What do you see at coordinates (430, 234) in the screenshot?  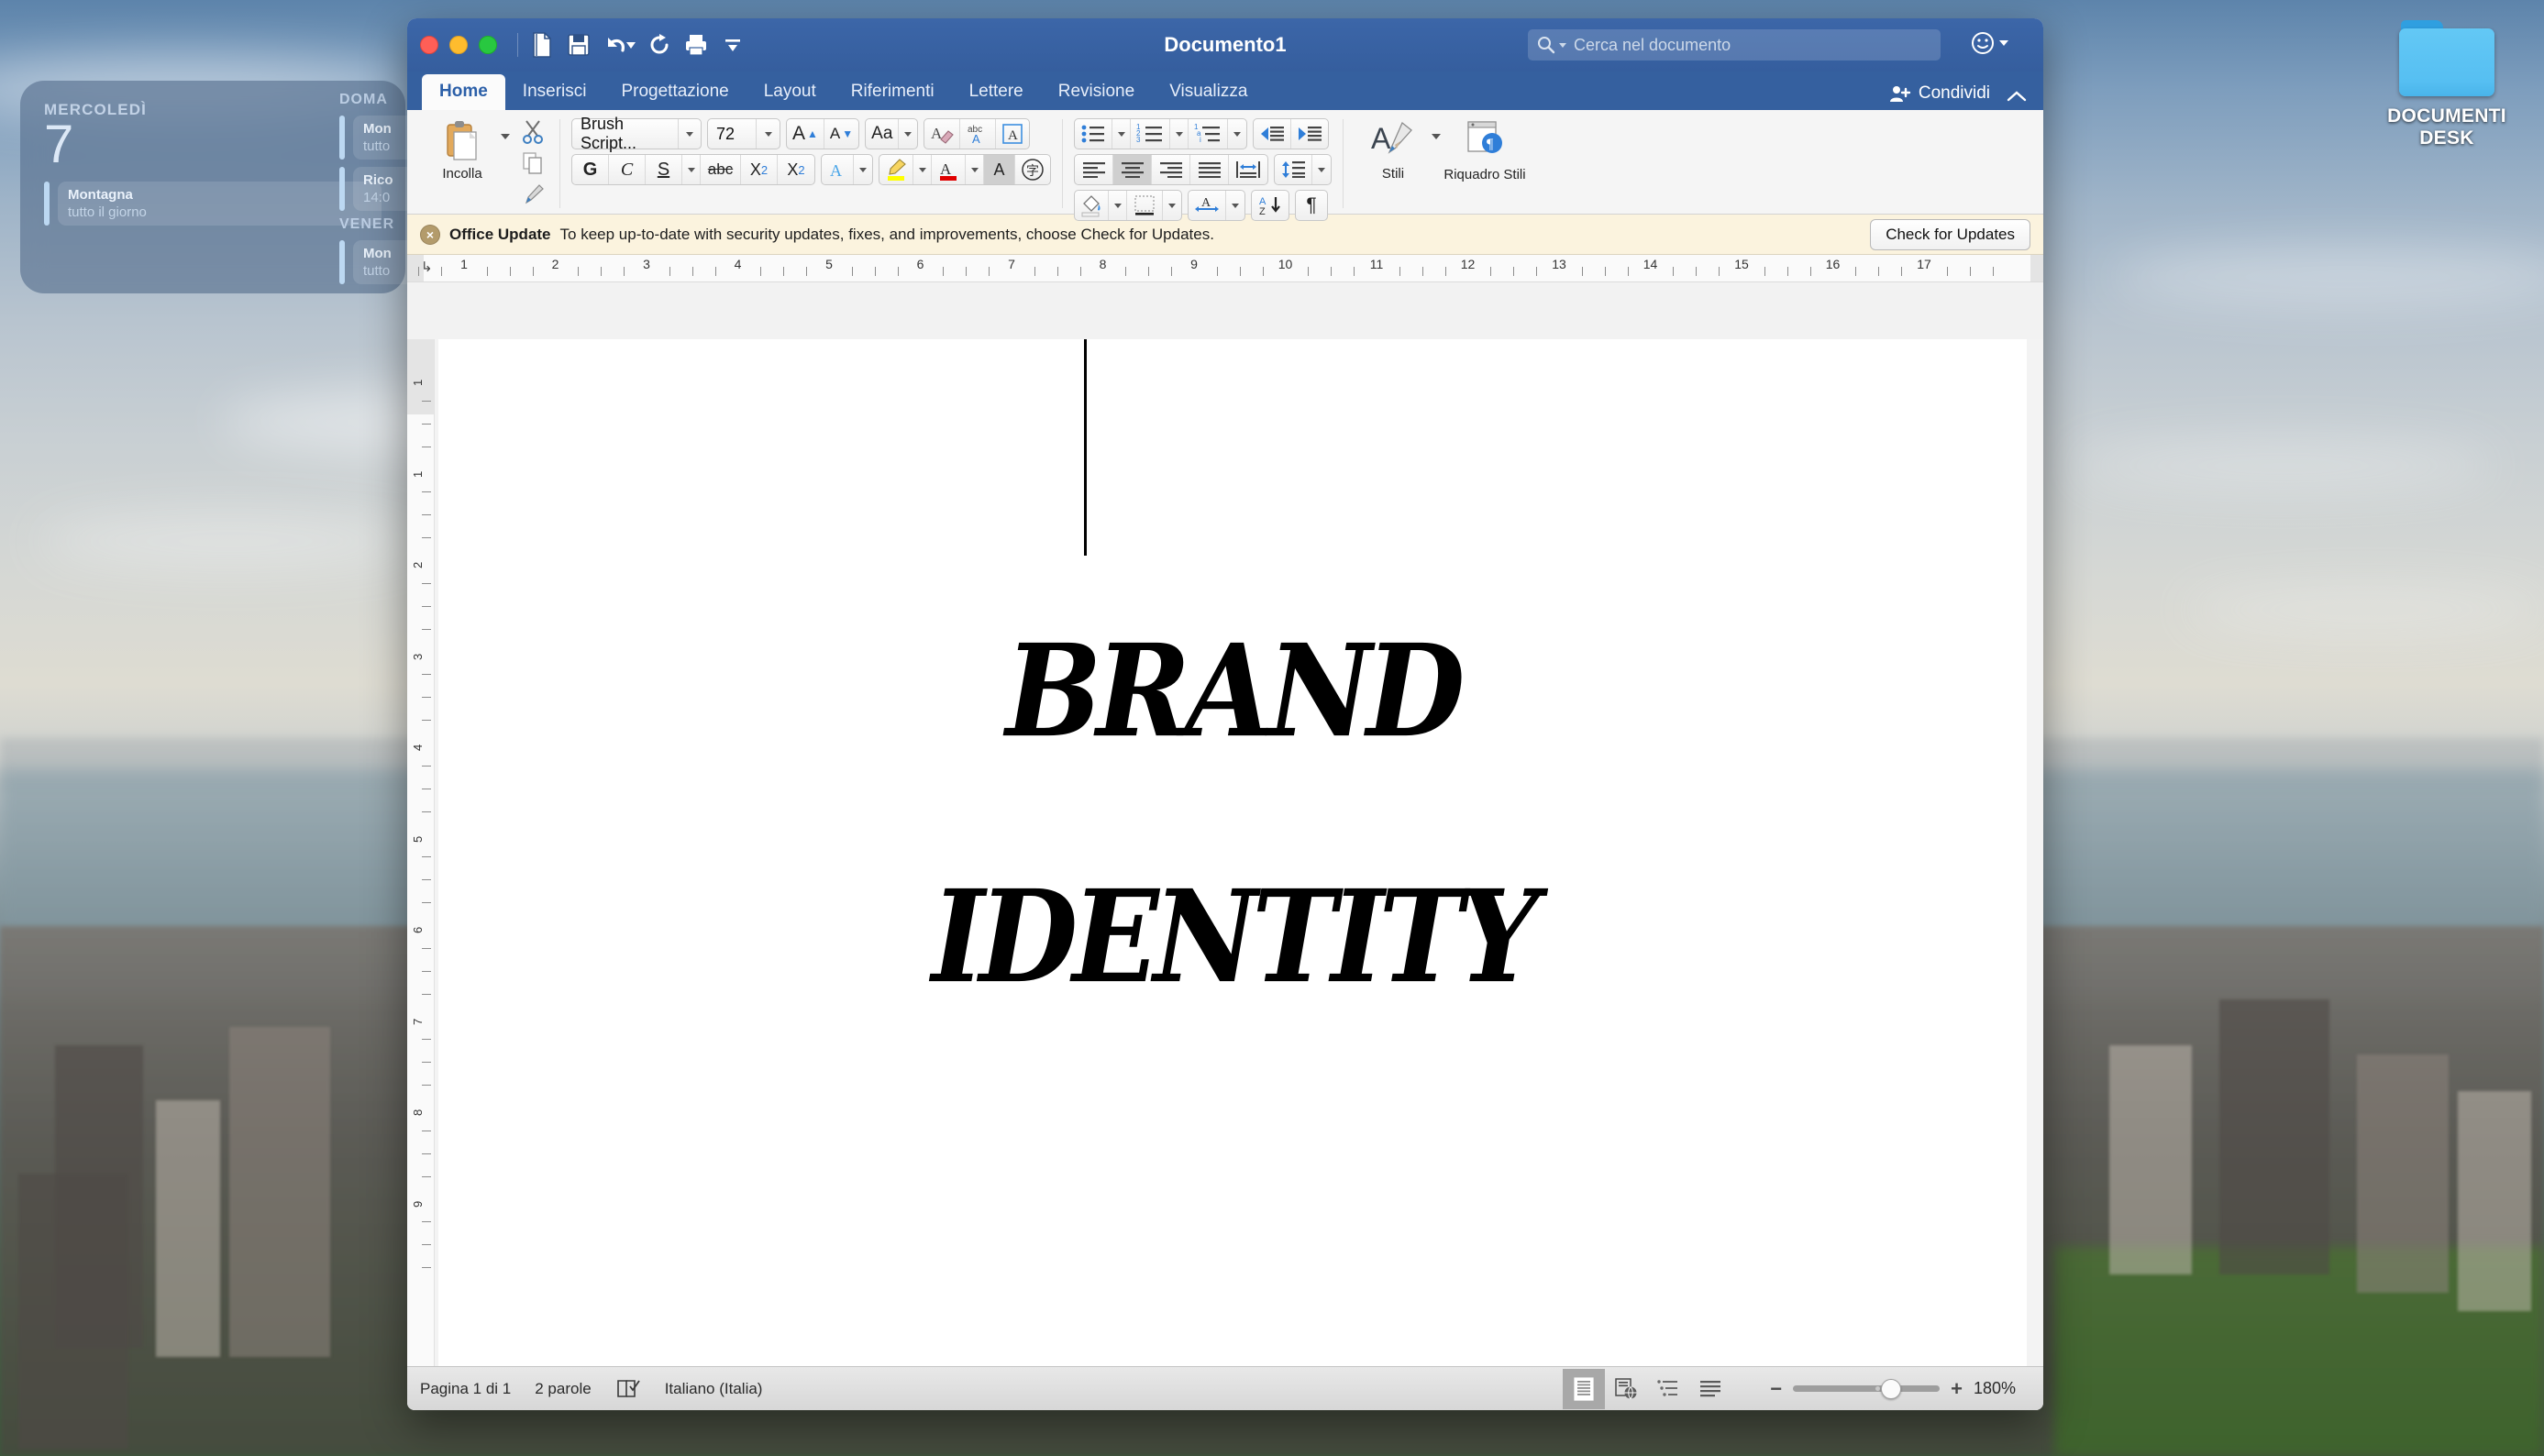 I see `close-banner-button: ×` at bounding box center [430, 234].